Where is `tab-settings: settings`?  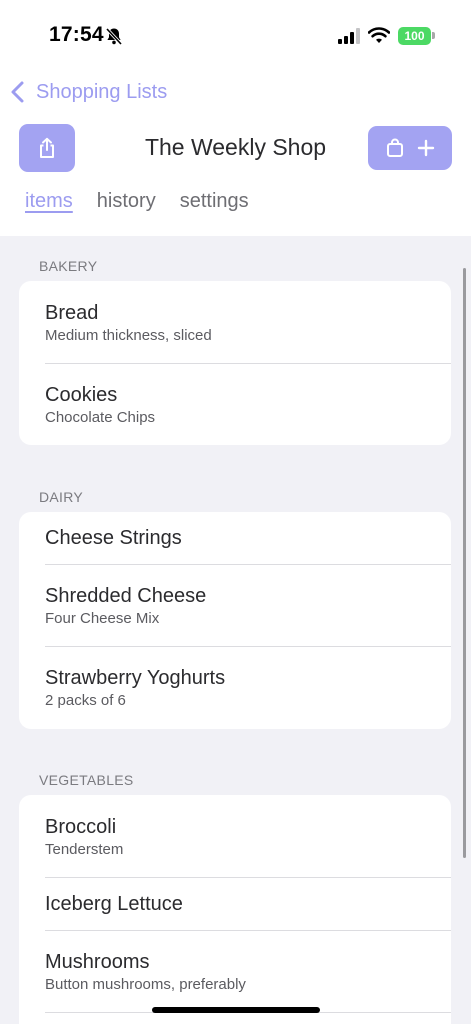 tab-settings: settings is located at coordinates (214, 201).